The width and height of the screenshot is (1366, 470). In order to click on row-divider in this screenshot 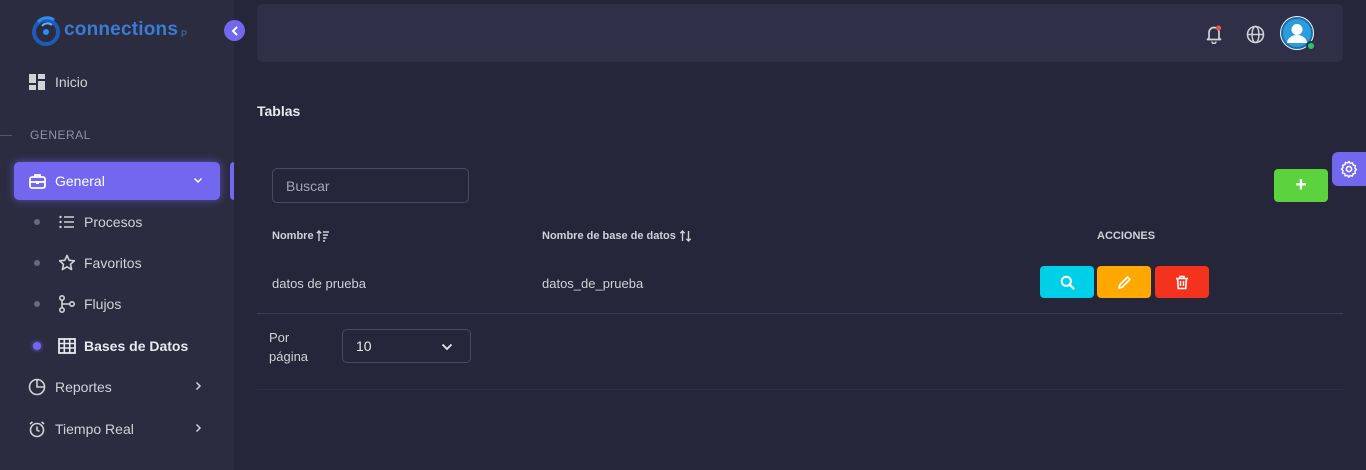, I will do `click(800, 313)`.